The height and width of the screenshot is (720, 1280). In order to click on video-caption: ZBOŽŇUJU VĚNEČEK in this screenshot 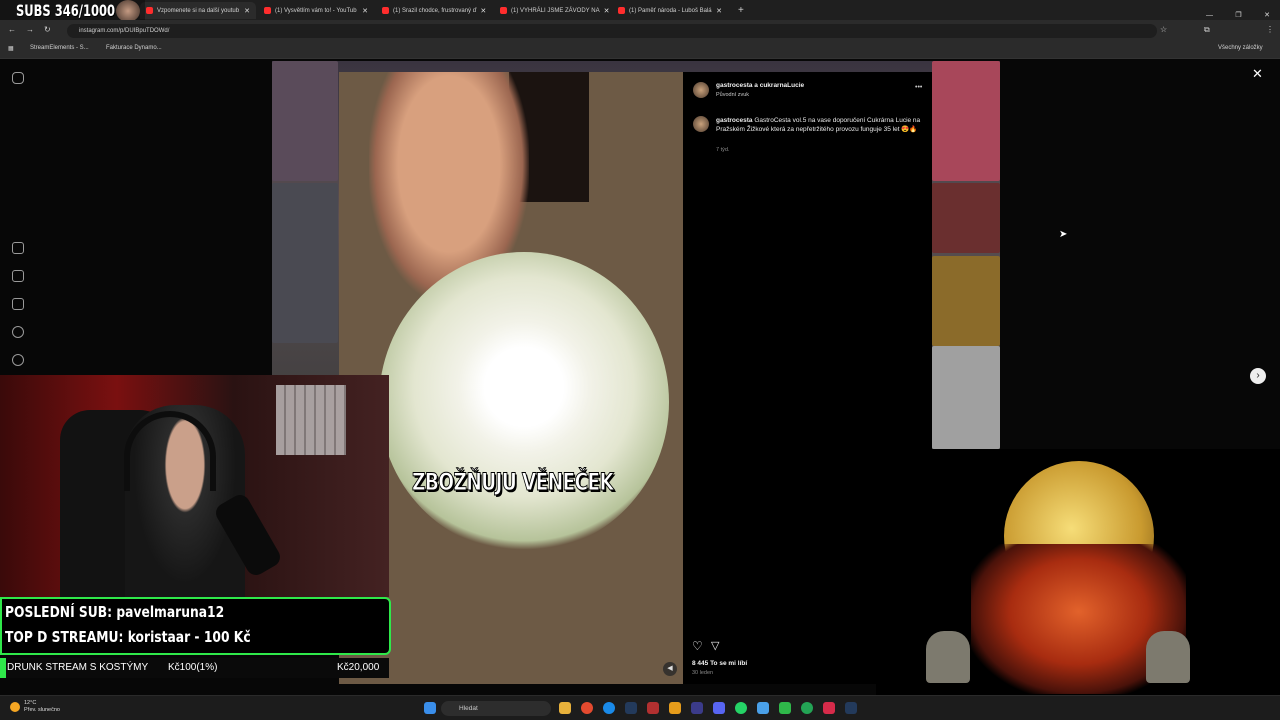, I will do `click(513, 482)`.